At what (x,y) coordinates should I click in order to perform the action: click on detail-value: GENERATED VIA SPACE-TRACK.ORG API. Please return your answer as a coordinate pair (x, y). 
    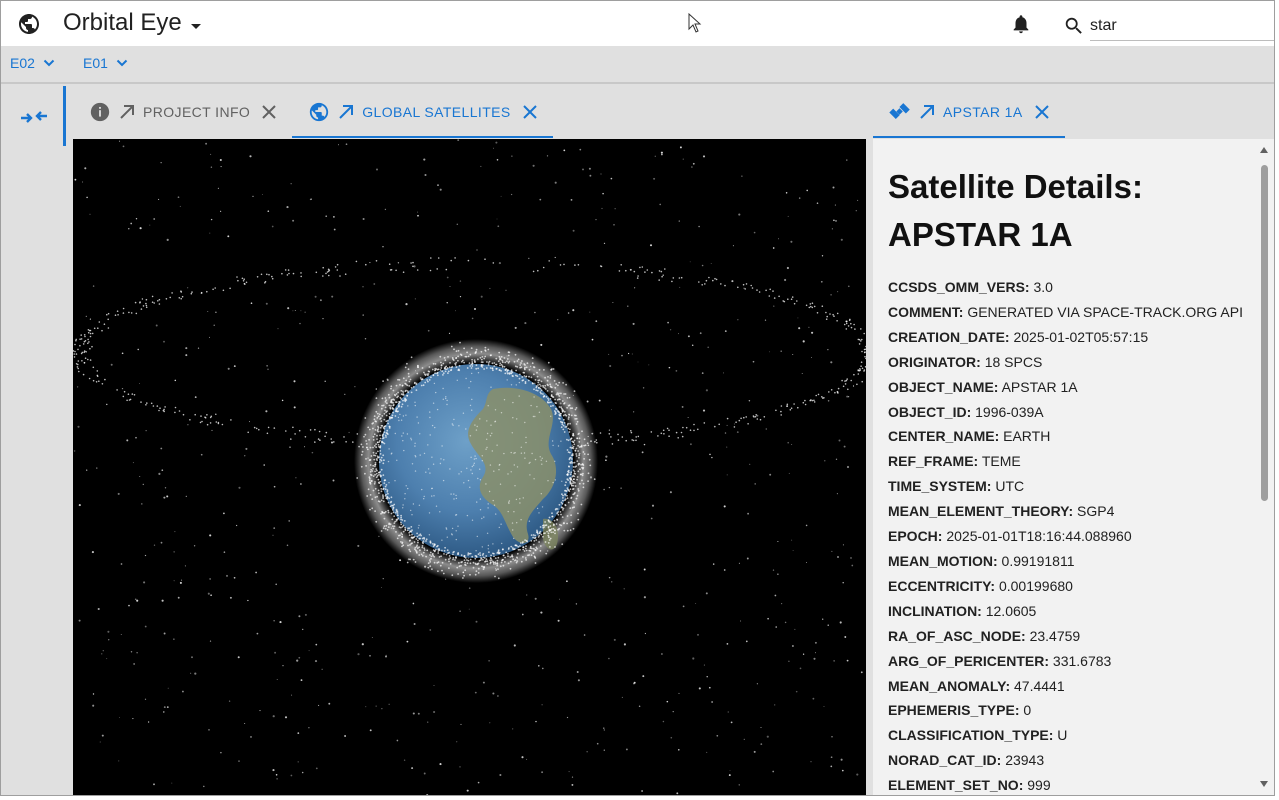
    Looking at the image, I should click on (1103, 311).